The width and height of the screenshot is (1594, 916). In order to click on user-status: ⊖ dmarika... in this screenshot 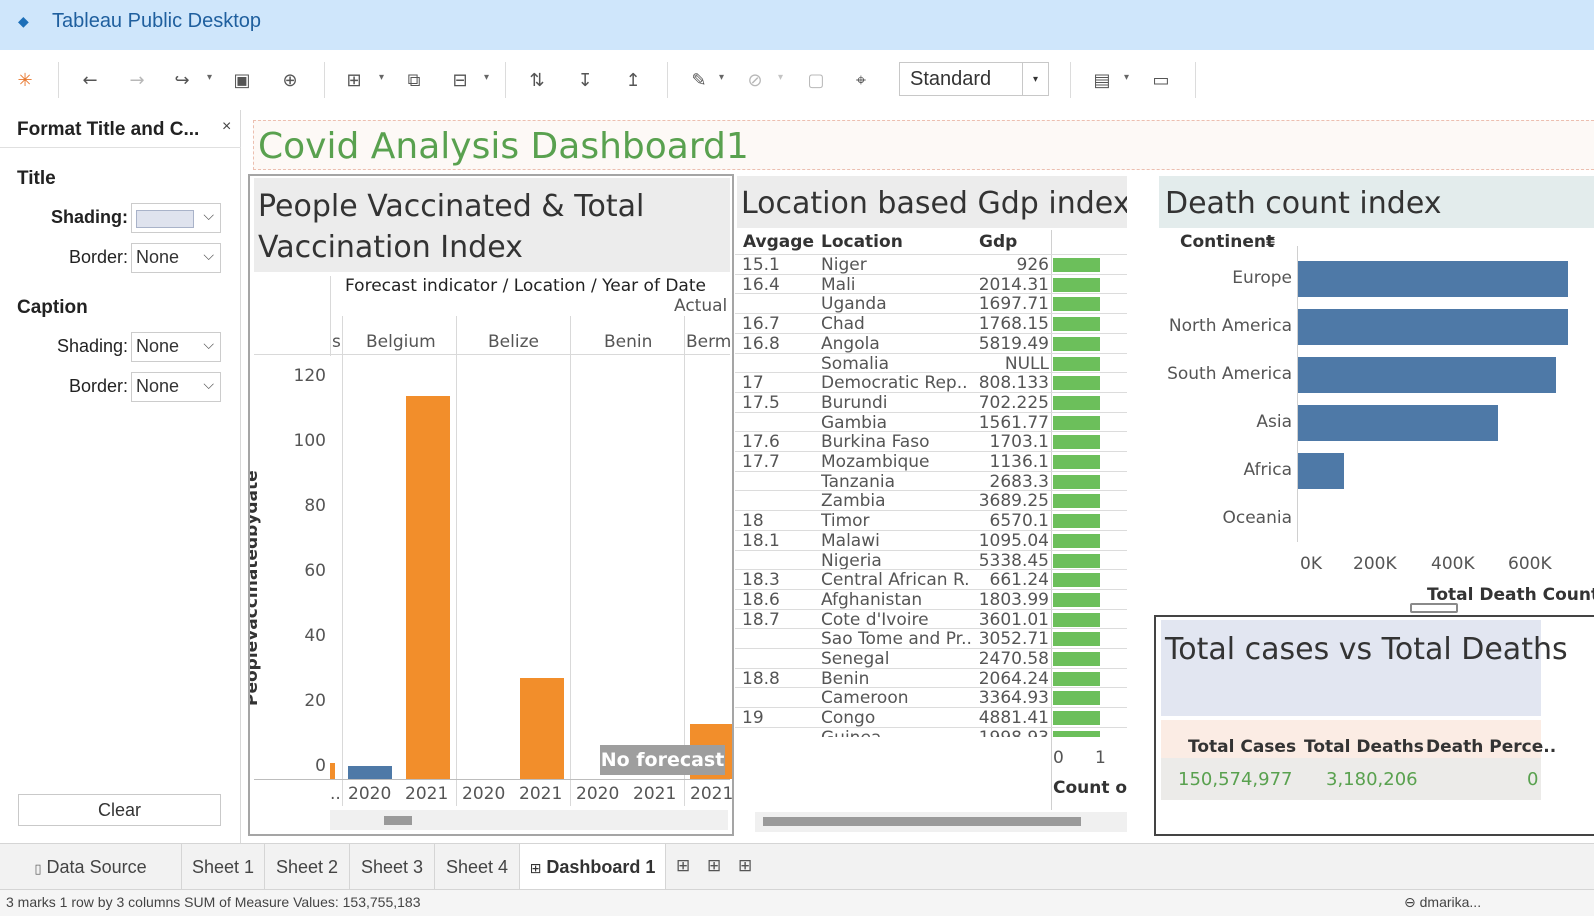, I will do `click(1442, 902)`.